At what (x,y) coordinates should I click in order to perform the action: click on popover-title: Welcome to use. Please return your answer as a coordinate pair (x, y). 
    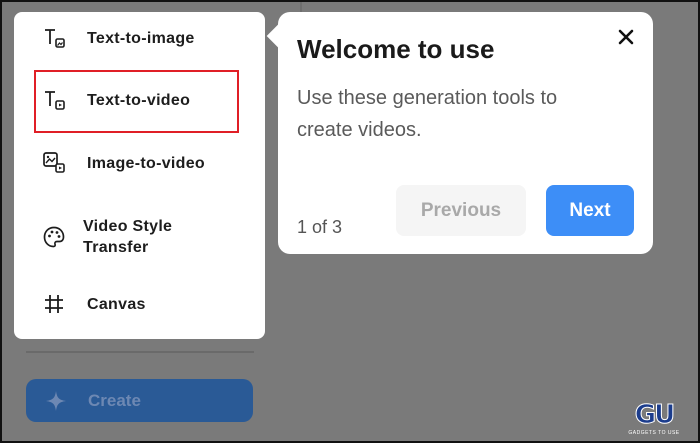
    Looking at the image, I should click on (396, 49).